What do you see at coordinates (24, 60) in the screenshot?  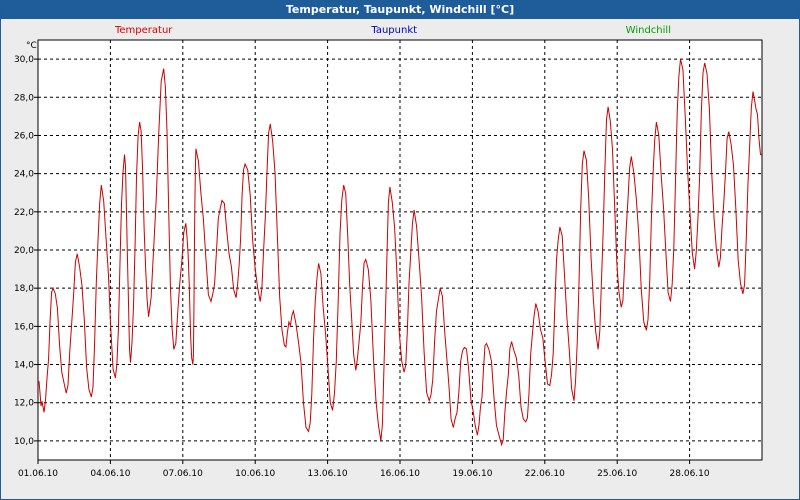 I see `y-tick-label: 30,0` at bounding box center [24, 60].